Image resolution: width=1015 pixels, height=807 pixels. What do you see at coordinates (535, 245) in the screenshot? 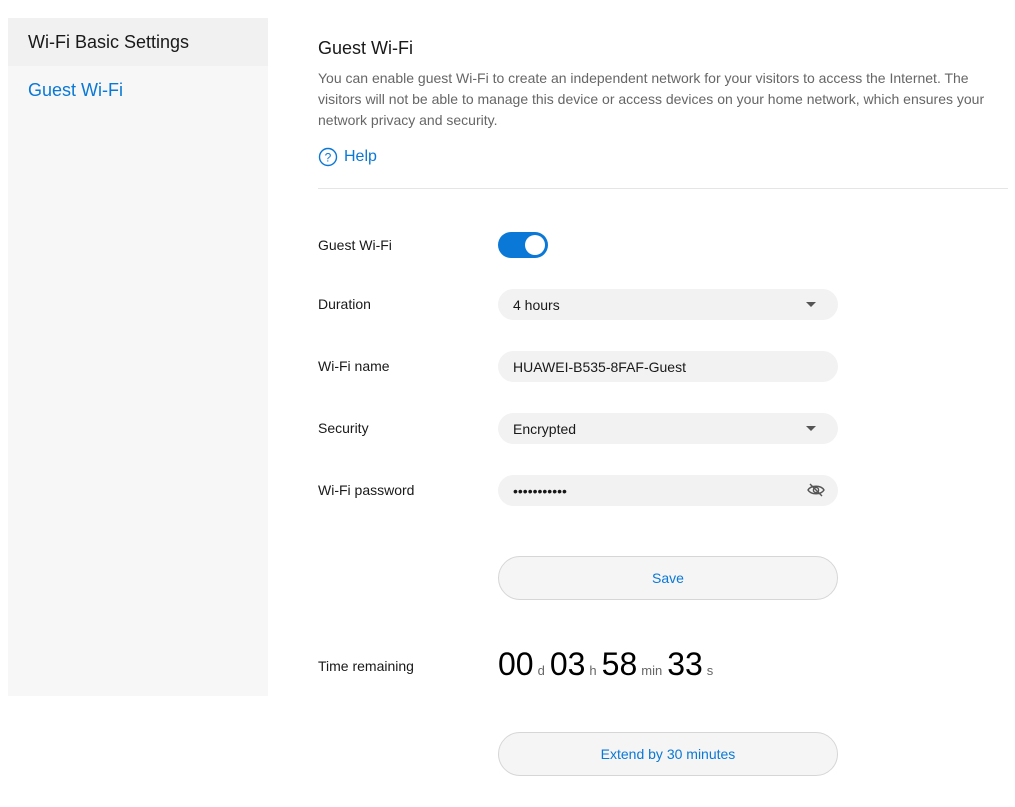
I see `toggle-knob` at bounding box center [535, 245].